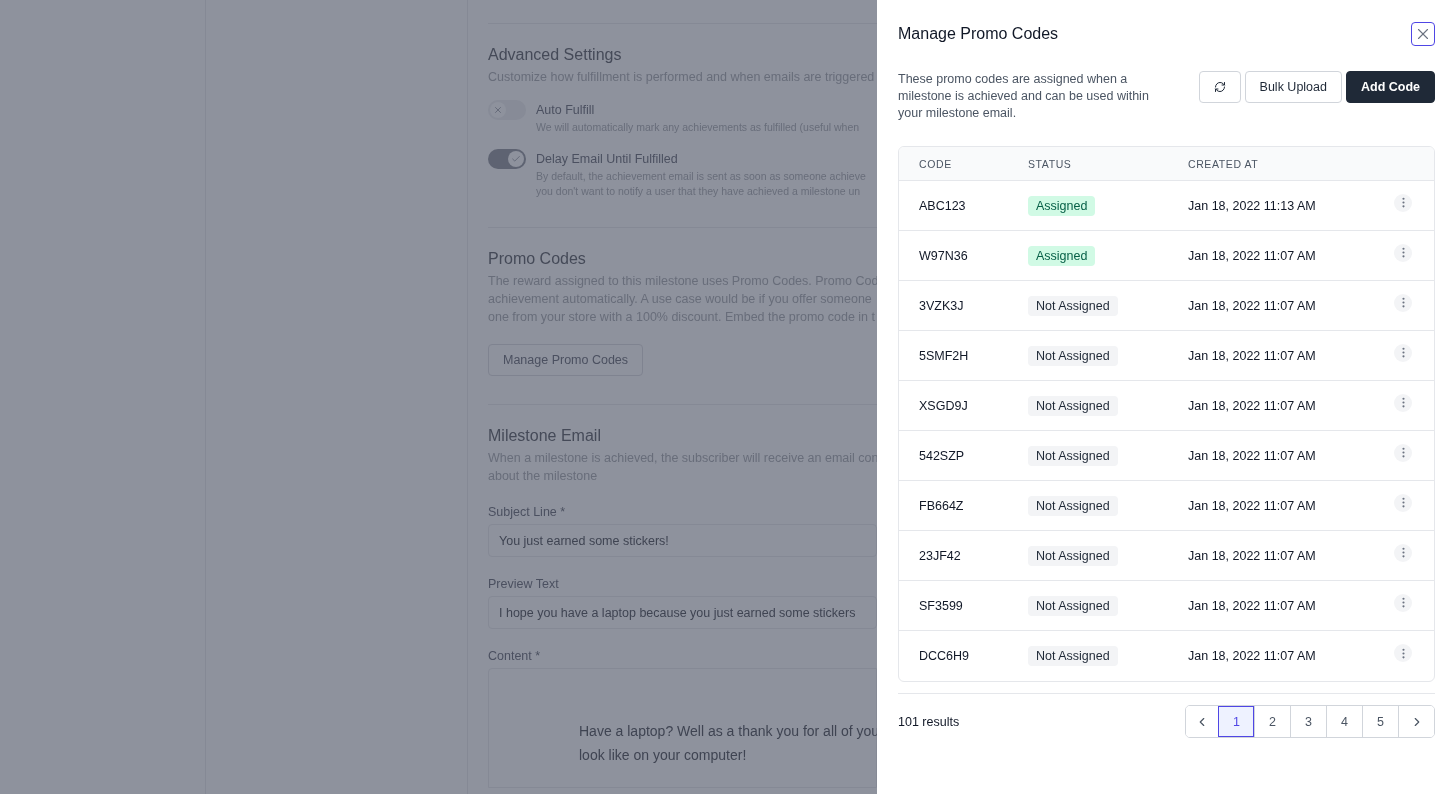 The width and height of the screenshot is (1456, 794). Describe the element at coordinates (1390, 87) in the screenshot. I see `add-button: Add Code` at that location.